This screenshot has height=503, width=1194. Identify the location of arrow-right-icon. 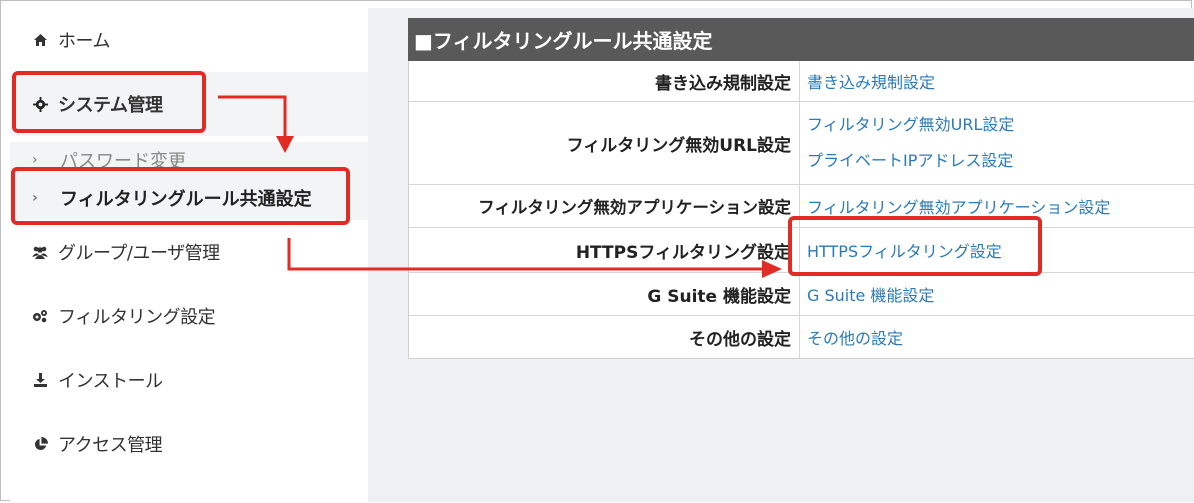
(772, 269).